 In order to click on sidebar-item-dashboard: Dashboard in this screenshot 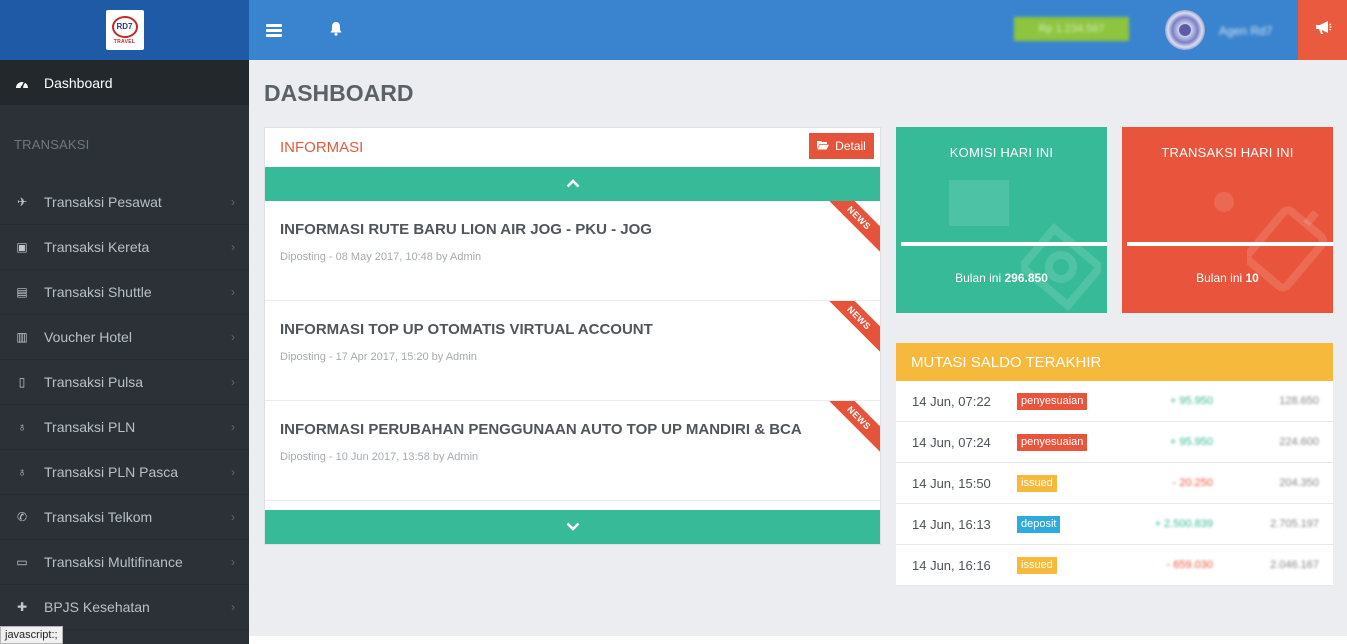, I will do `click(124, 82)`.